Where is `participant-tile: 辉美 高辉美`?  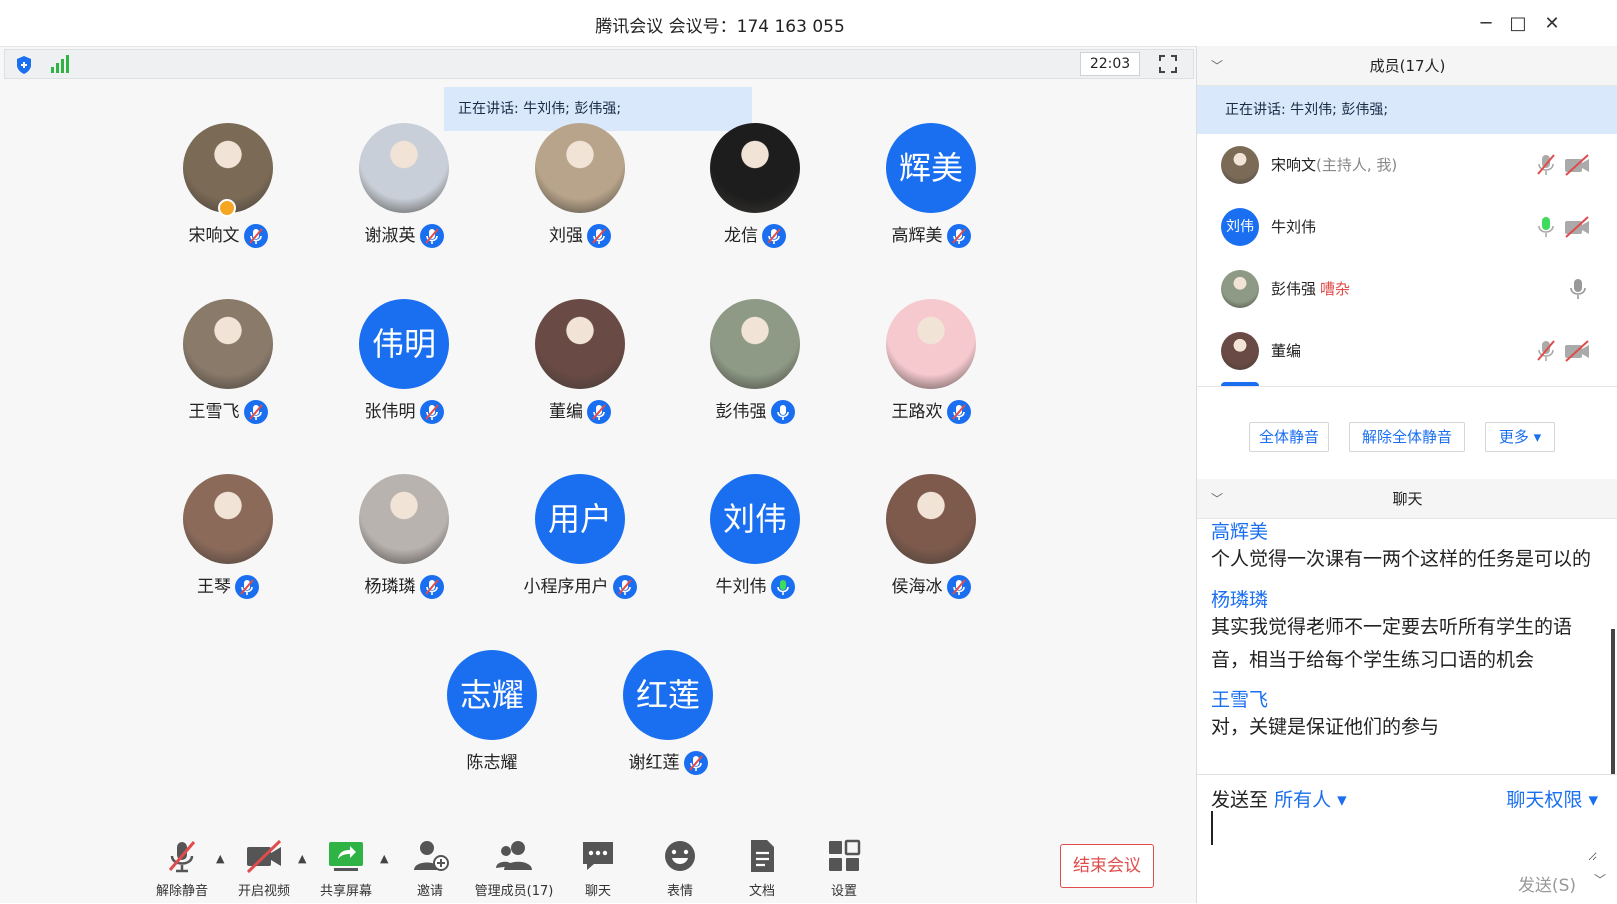 participant-tile: 辉美 高辉美 is located at coordinates (931, 193).